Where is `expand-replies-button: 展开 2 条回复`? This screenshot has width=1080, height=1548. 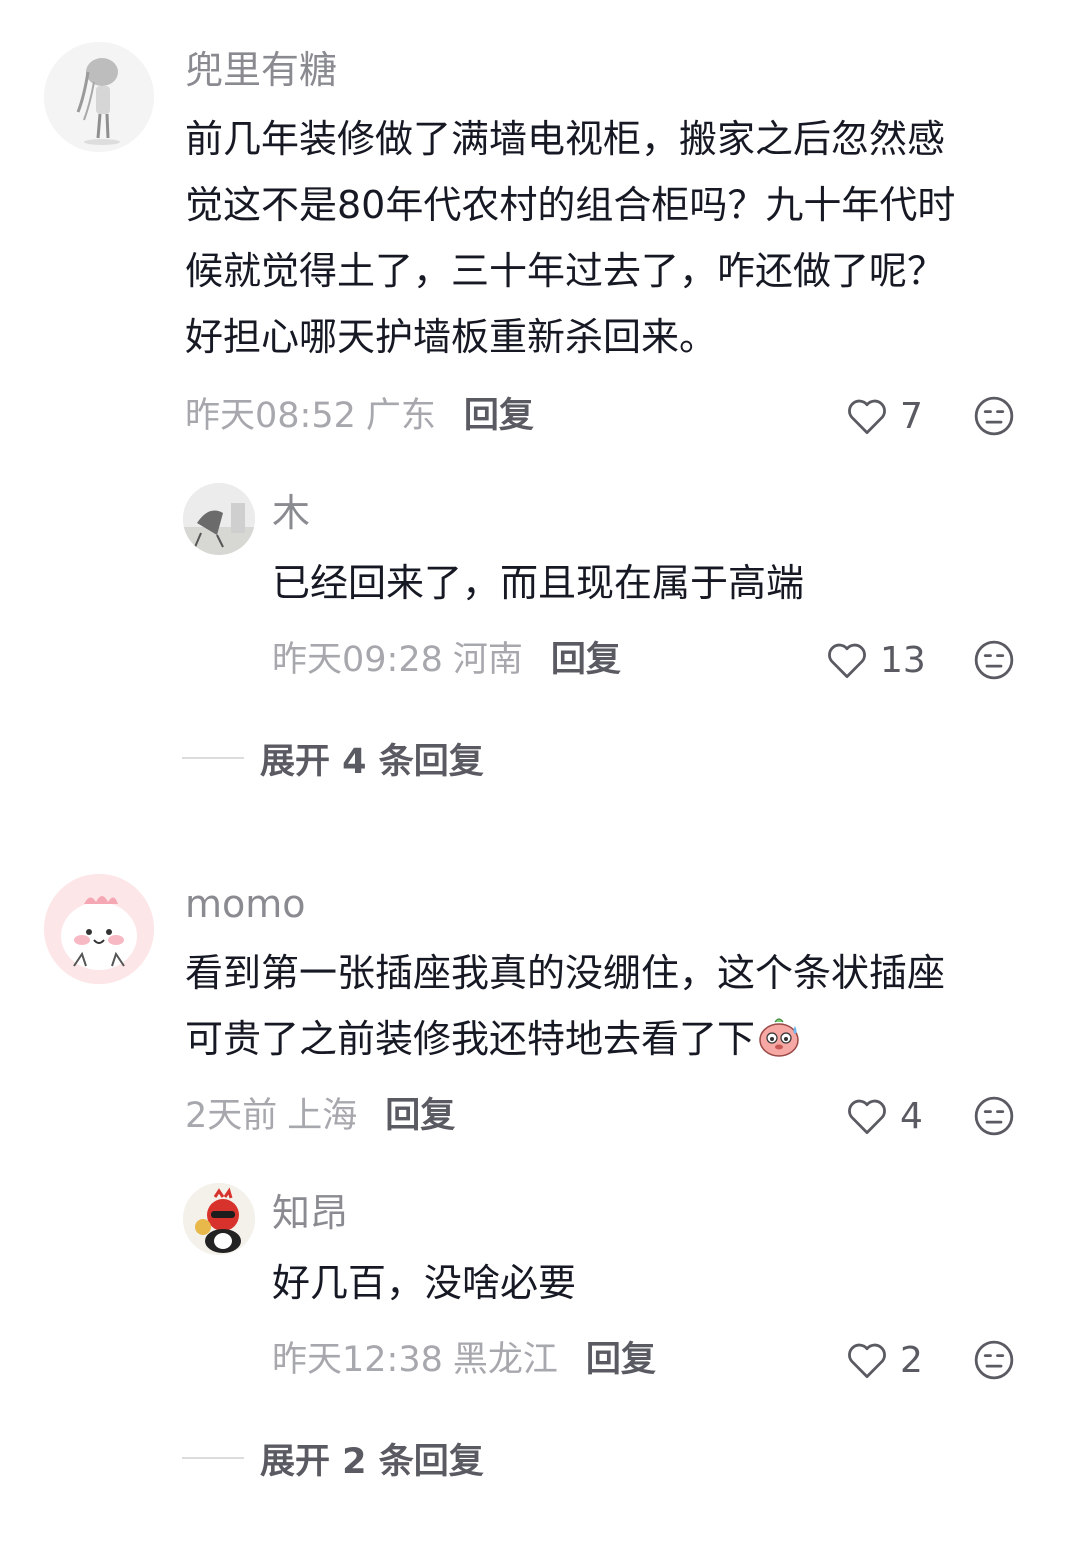 expand-replies-button: 展开 2 条回复 is located at coordinates (333, 1459).